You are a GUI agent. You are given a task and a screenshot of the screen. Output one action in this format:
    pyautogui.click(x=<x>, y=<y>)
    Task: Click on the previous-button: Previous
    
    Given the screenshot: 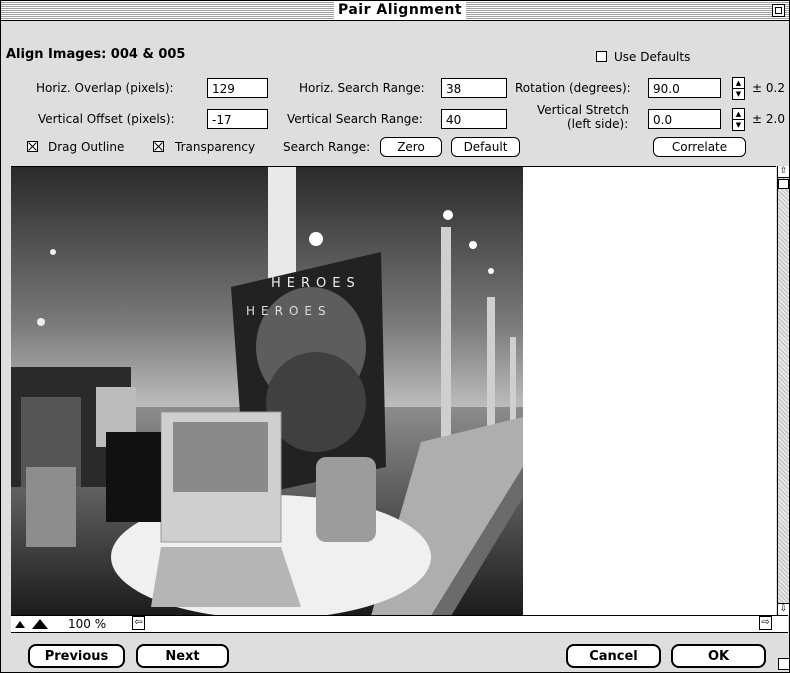 What is the action you would take?
    pyautogui.click(x=76, y=656)
    